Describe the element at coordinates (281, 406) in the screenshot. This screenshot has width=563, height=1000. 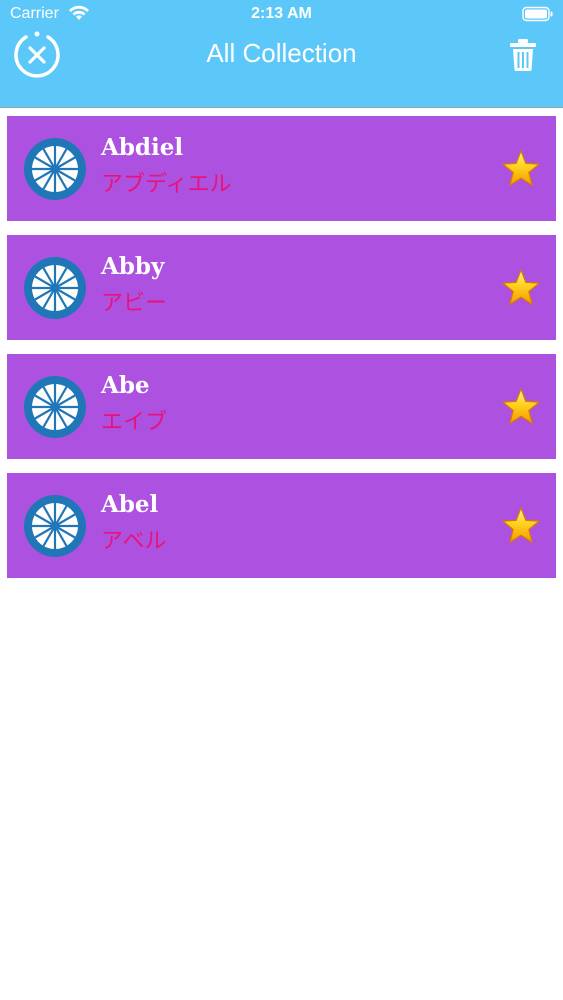
I see `list-item: Abe エイブ` at that location.